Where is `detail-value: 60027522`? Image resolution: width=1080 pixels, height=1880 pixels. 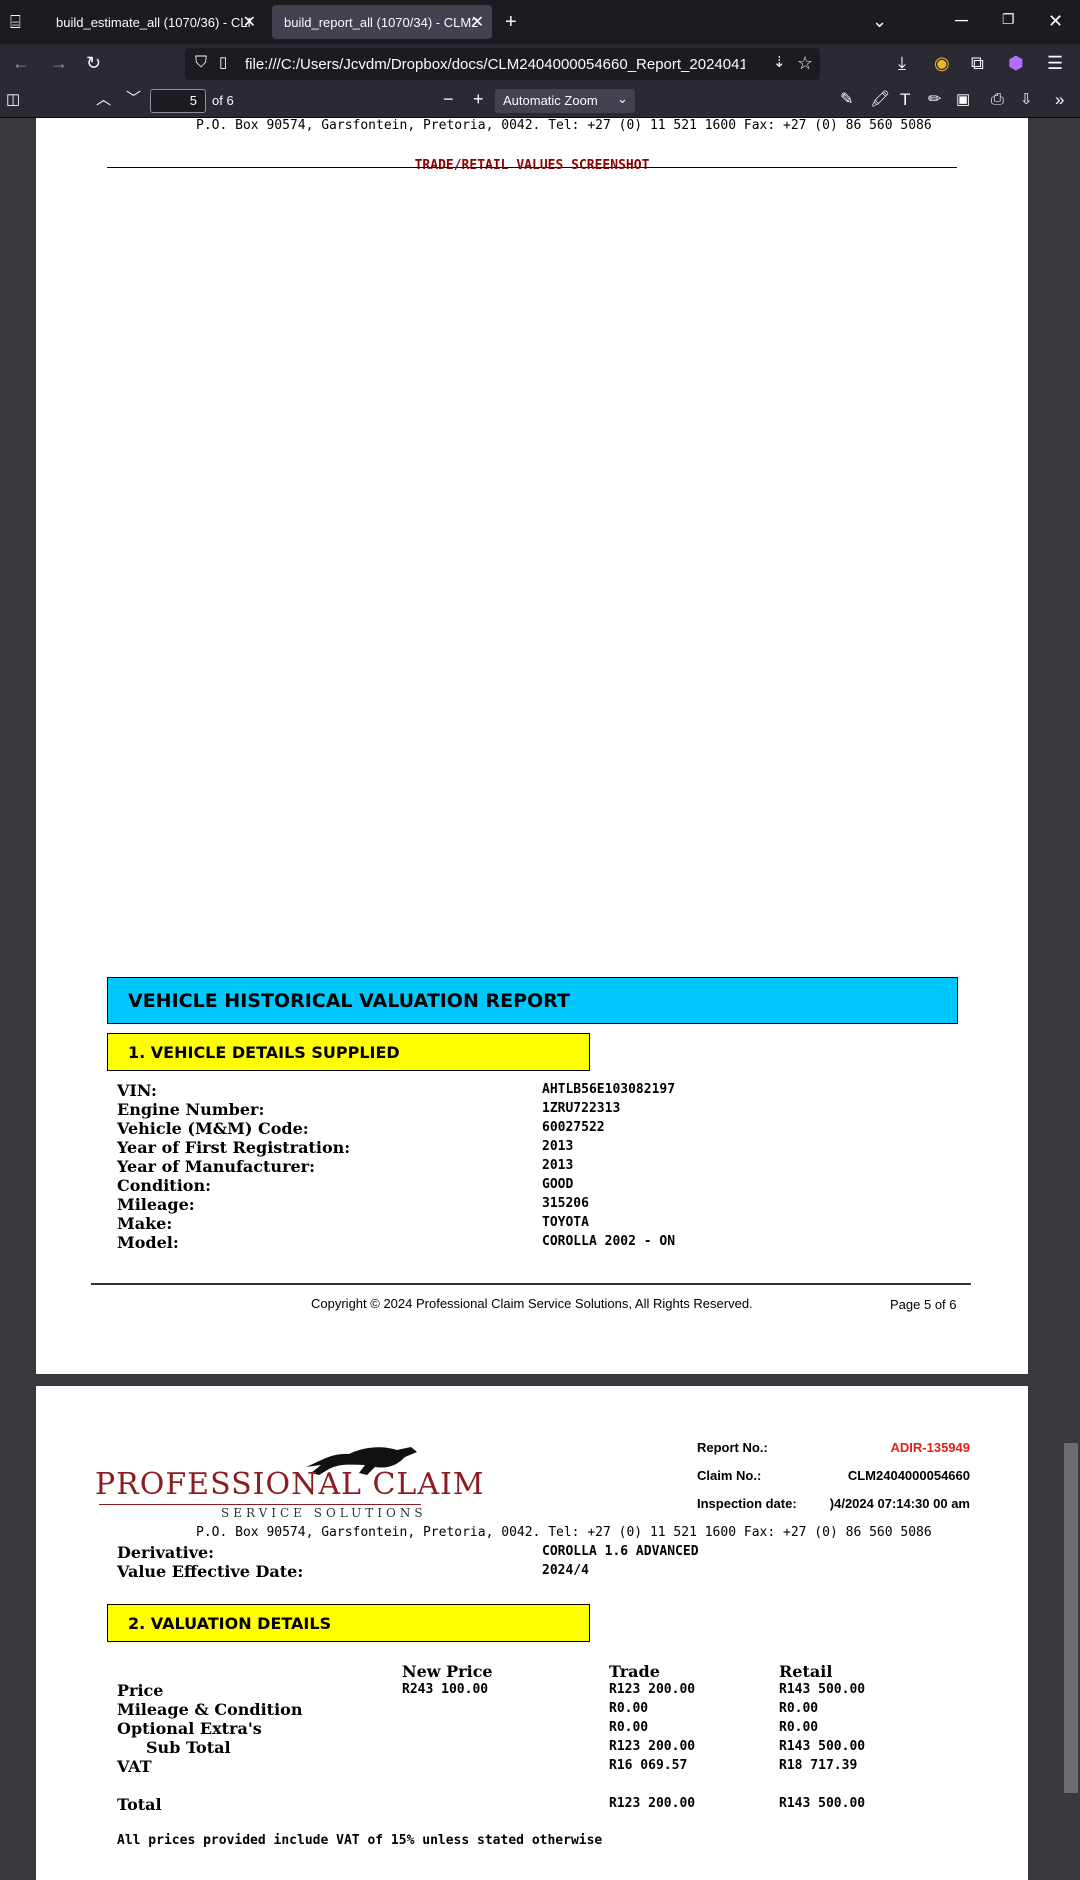 detail-value: 60027522 is located at coordinates (573, 1127).